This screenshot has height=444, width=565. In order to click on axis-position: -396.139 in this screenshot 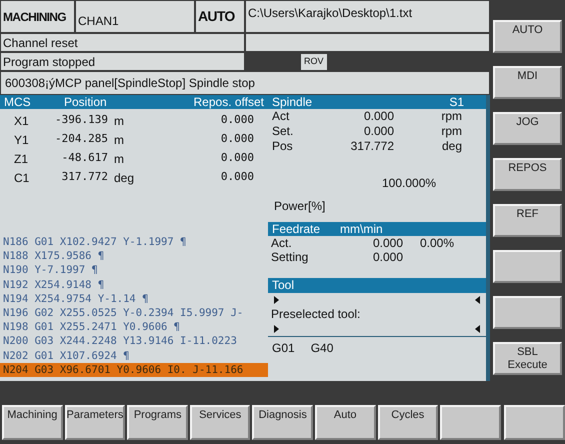, I will do `click(81, 120)`.